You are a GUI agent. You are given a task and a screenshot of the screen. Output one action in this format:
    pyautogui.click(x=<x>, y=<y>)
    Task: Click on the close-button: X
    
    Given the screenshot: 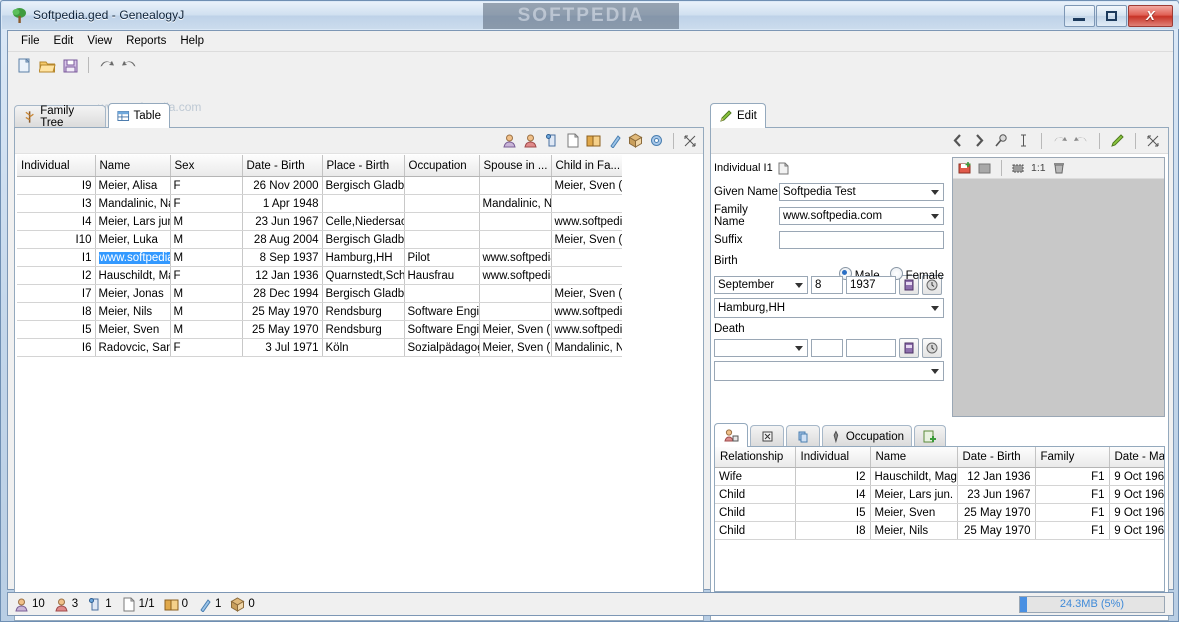 What is the action you would take?
    pyautogui.click(x=1150, y=16)
    